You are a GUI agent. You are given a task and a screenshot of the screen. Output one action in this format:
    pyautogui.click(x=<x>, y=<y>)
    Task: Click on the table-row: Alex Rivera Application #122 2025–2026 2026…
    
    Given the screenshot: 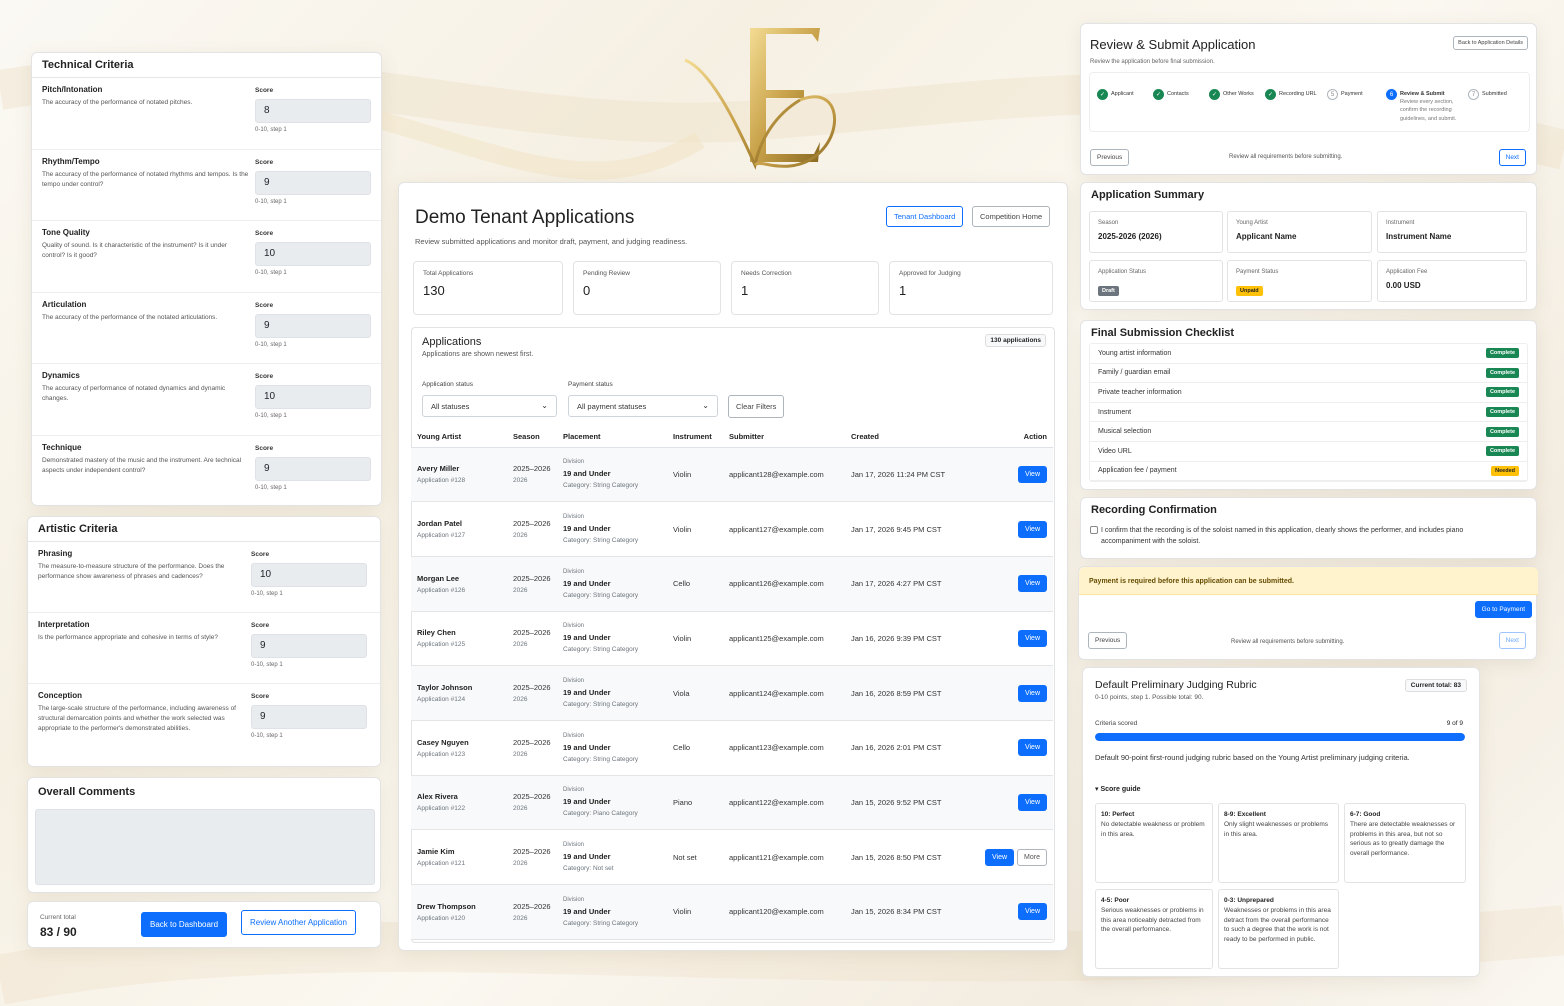 What is the action you would take?
    pyautogui.click(x=732, y=803)
    